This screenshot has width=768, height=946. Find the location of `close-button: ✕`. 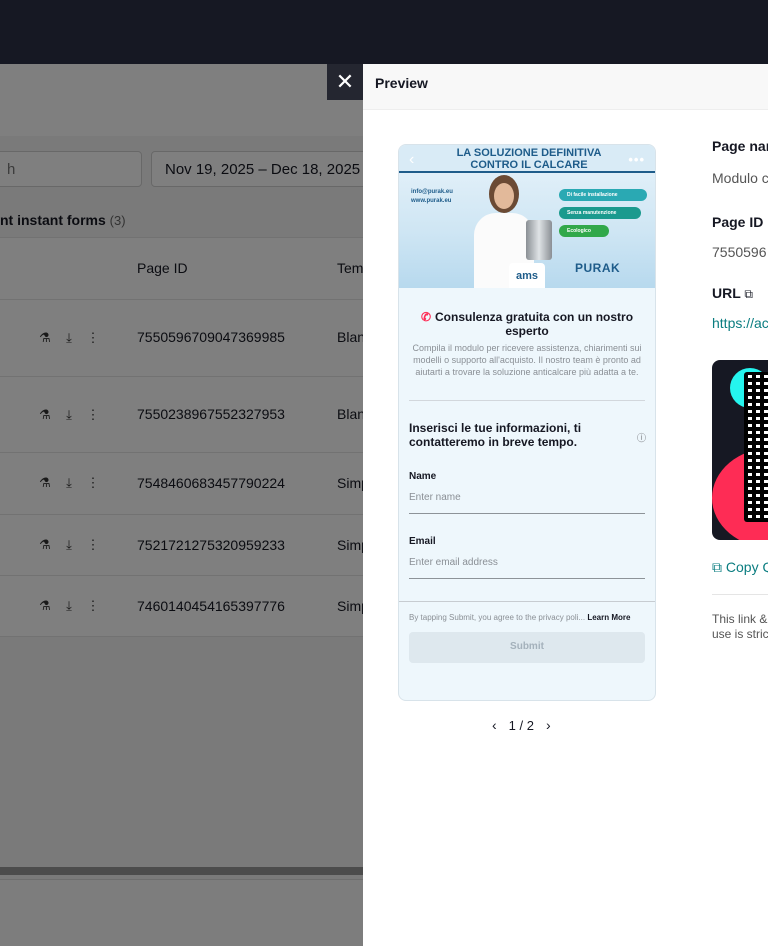

close-button: ✕ is located at coordinates (345, 82).